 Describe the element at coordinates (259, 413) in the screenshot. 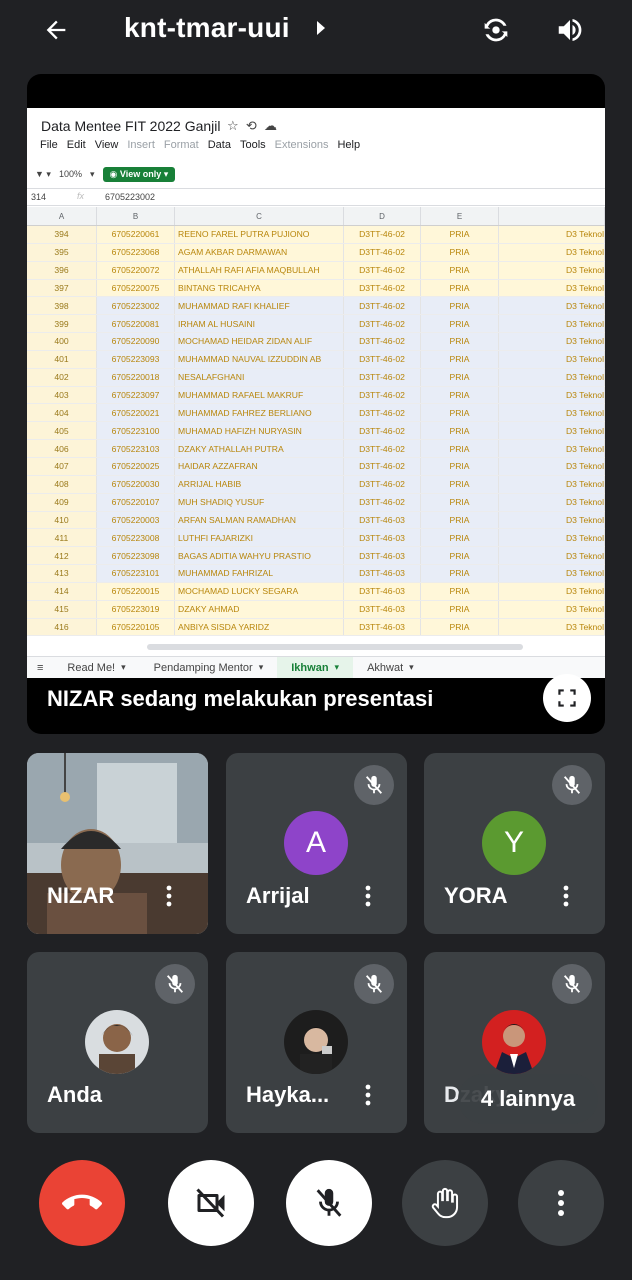

I see `table-cell: MUHAMMAD FAHREZ BERLIANO` at that location.